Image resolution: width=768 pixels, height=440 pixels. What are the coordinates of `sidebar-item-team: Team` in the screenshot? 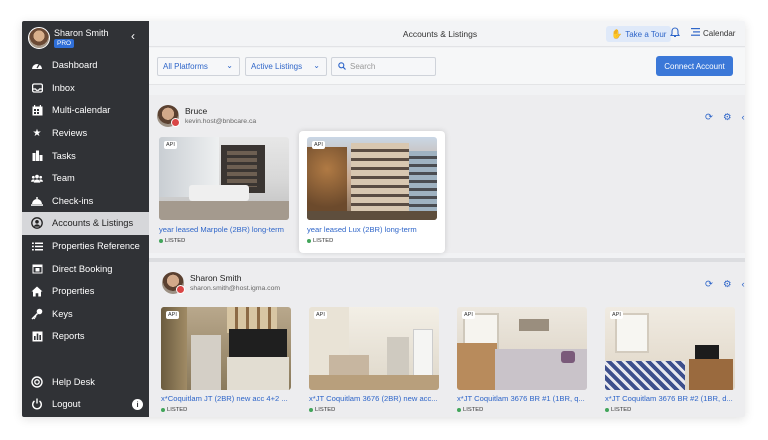 It's located at (85, 178).